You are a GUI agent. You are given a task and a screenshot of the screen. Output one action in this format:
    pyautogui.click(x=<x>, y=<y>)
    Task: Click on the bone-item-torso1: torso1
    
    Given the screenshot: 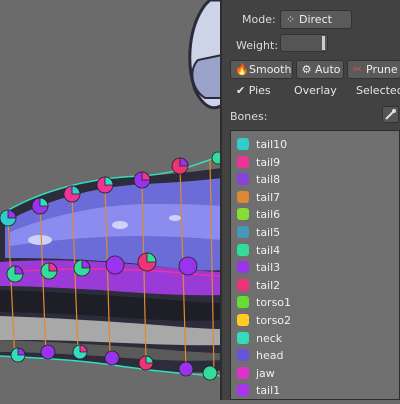 What is the action you would take?
    pyautogui.click(x=317, y=303)
    